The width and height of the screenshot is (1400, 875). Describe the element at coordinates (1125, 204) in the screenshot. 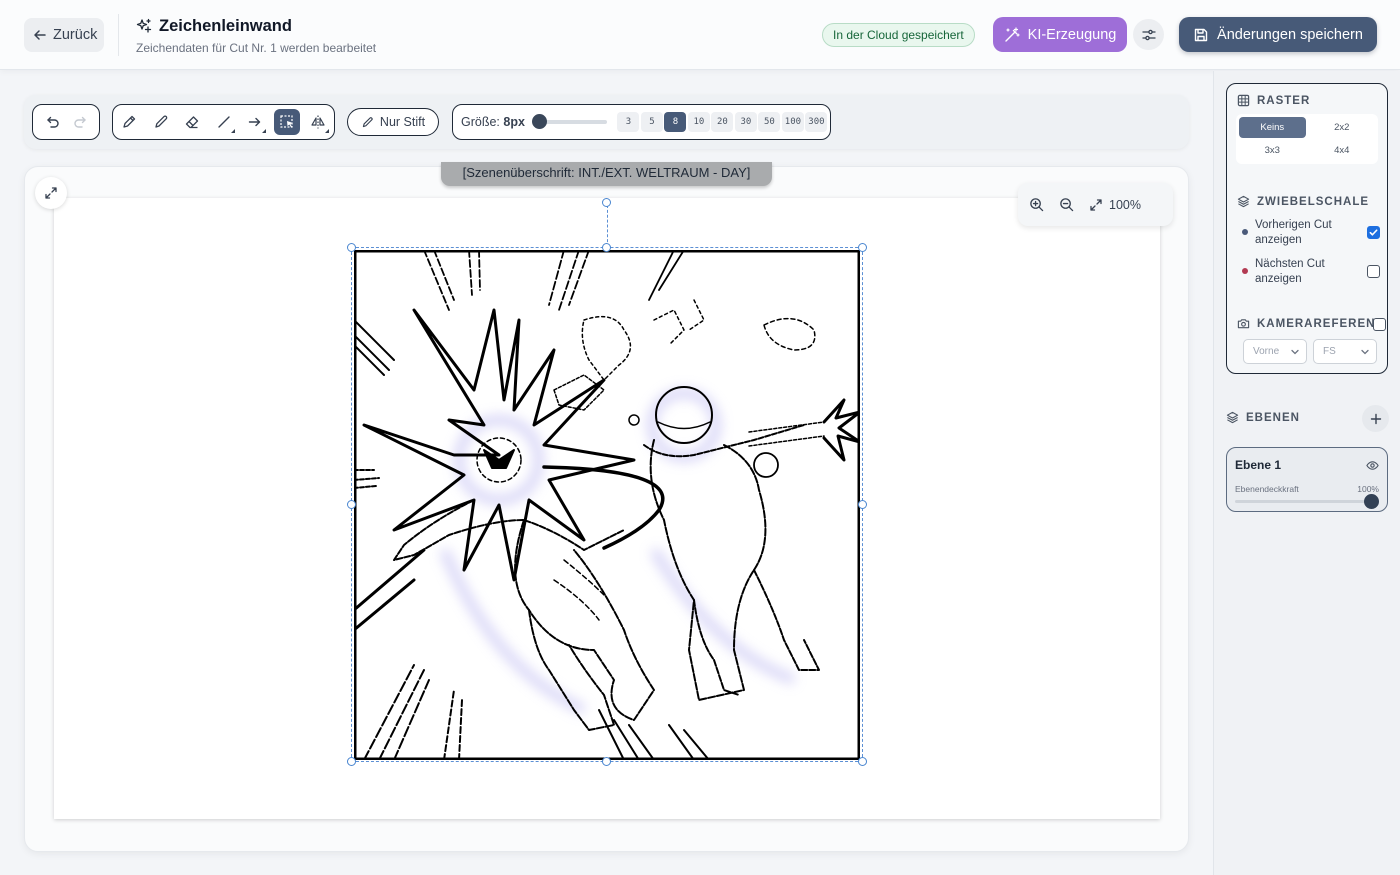

I see `zoom-level: 100%` at that location.